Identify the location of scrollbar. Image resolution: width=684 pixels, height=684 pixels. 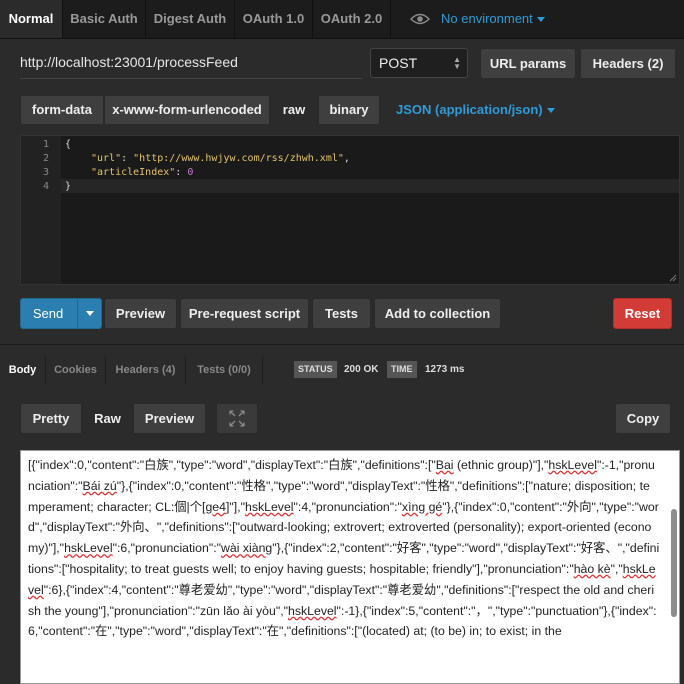
(674, 563).